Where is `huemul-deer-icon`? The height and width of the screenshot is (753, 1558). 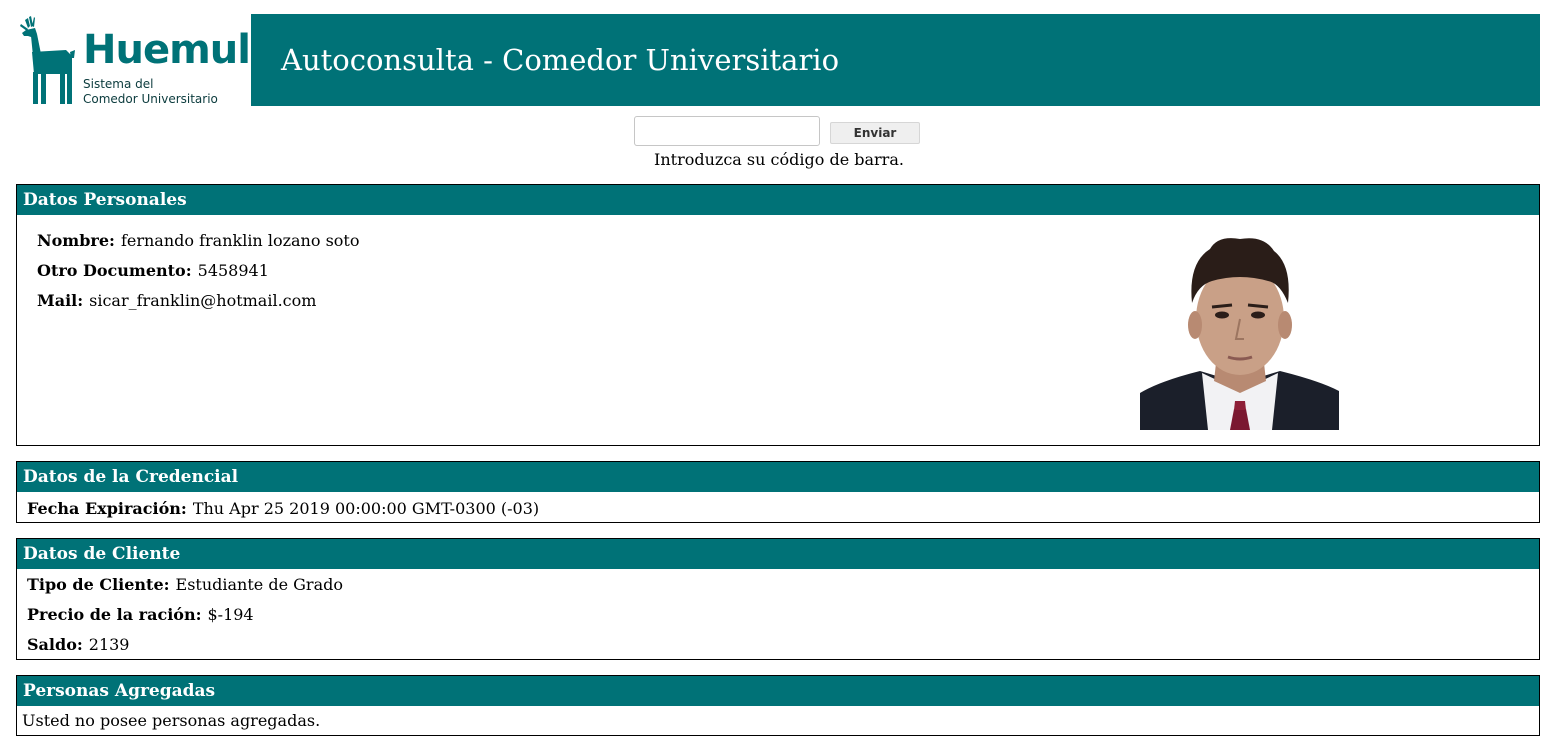
huemul-deer-icon is located at coordinates (47, 60).